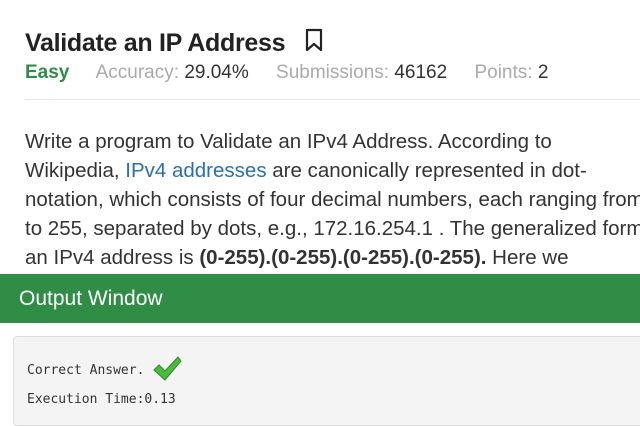  I want to click on result-text: Correct Answer., so click(86, 370).